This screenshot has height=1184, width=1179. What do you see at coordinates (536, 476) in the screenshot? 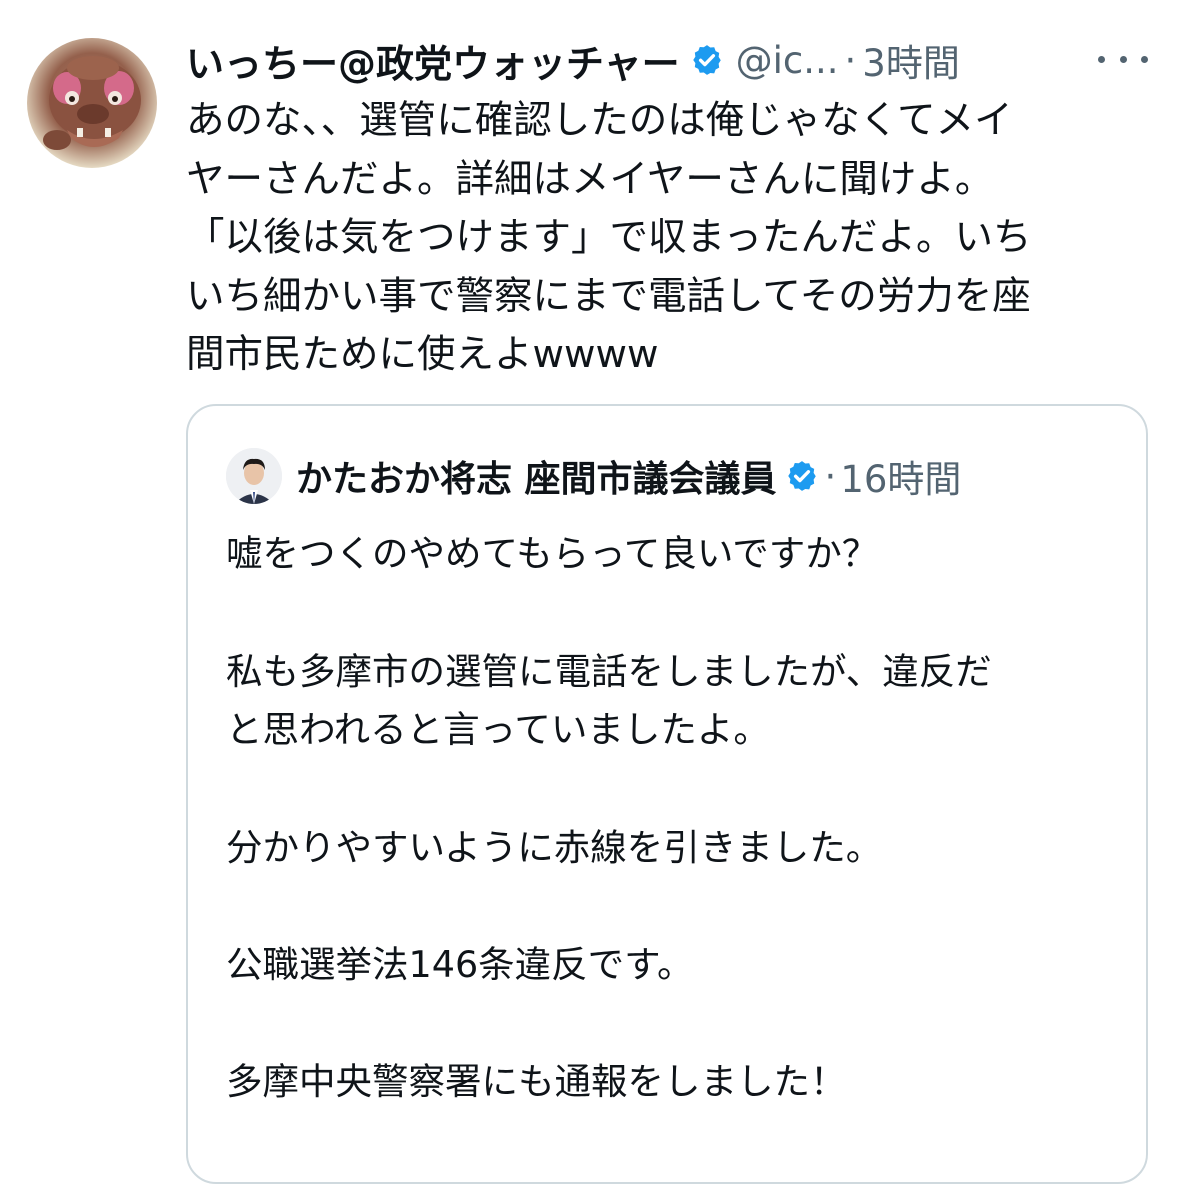
I see `quoted-author-name: かたおか将志 座間市議会議員` at bounding box center [536, 476].